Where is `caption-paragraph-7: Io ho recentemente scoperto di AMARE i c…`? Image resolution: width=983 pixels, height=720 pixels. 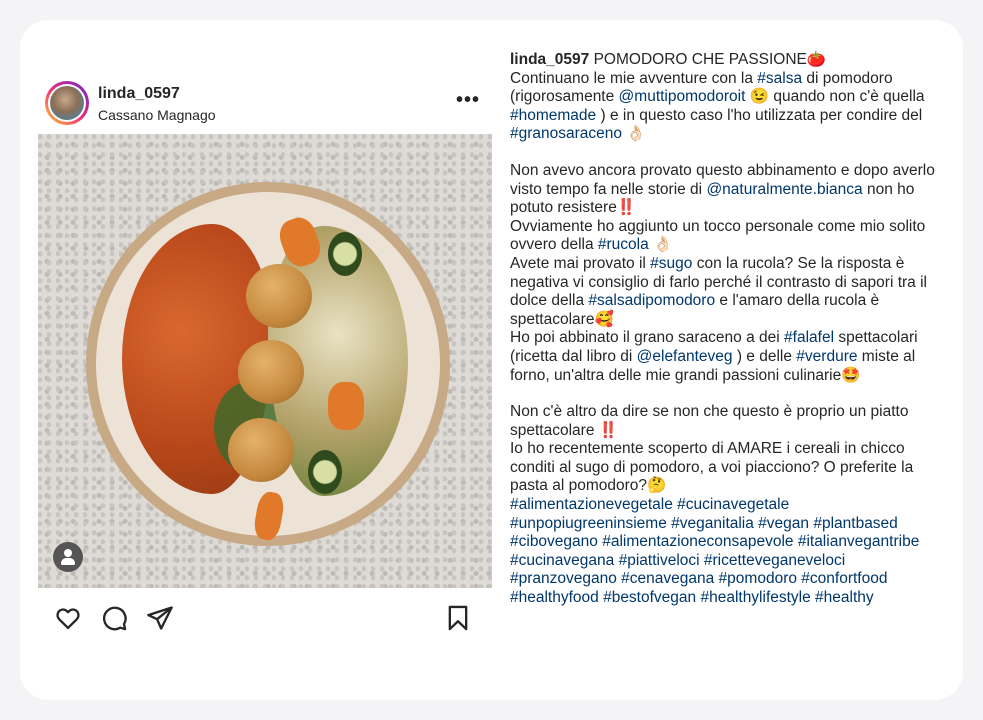 caption-paragraph-7: Io ho recentemente scoperto di AMARE i c… is located at coordinates (712, 467).